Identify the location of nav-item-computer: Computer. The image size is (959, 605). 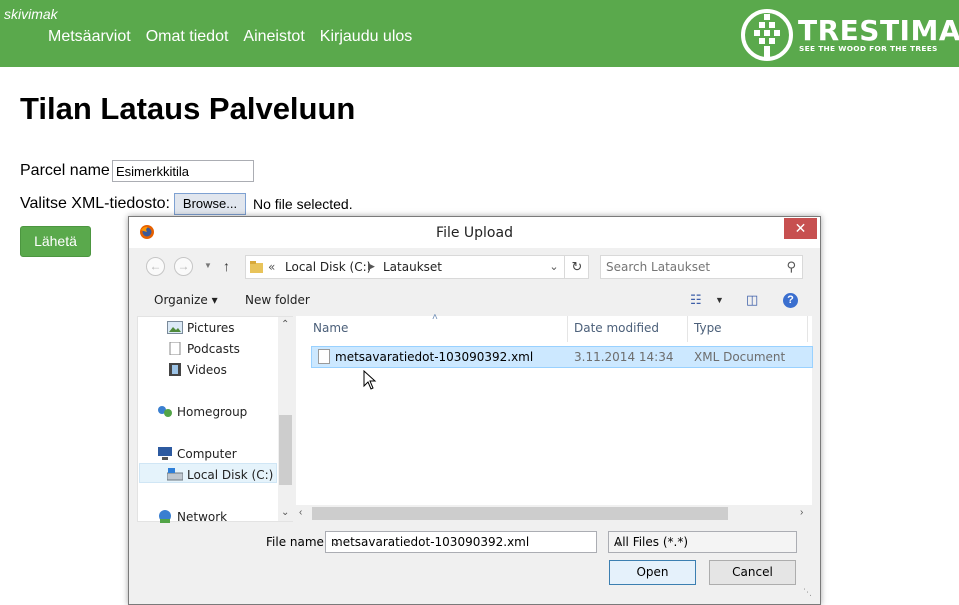
(197, 454).